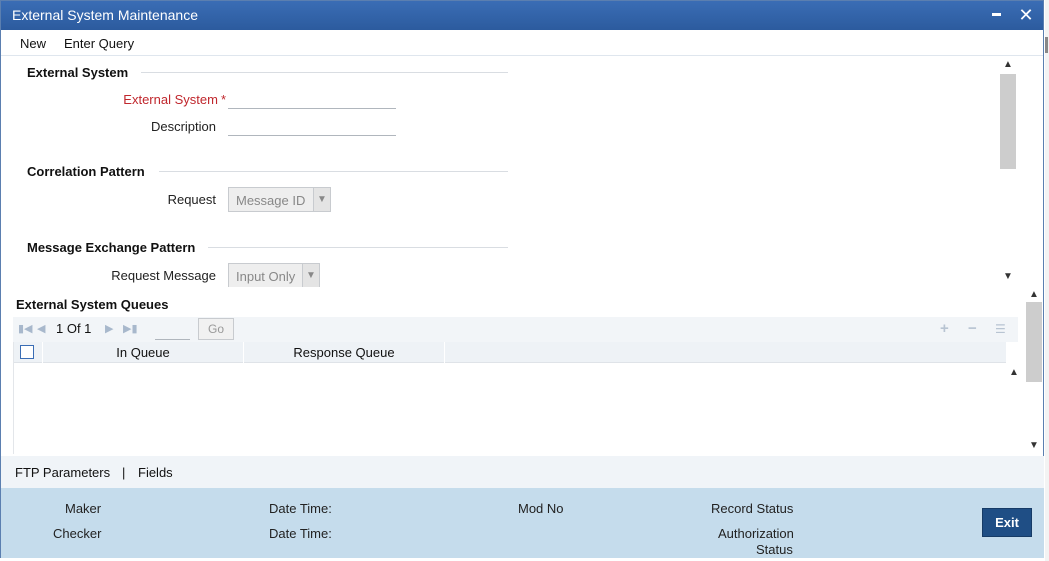  Describe the element at coordinates (1007, 522) in the screenshot. I see `exit-button: Exit` at that location.